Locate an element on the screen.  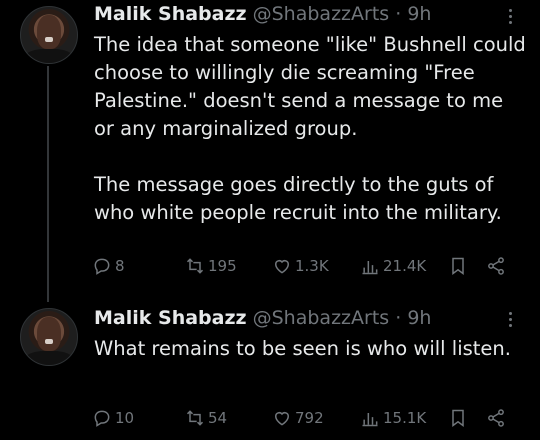
like-button: 792 is located at coordinates (298, 418).